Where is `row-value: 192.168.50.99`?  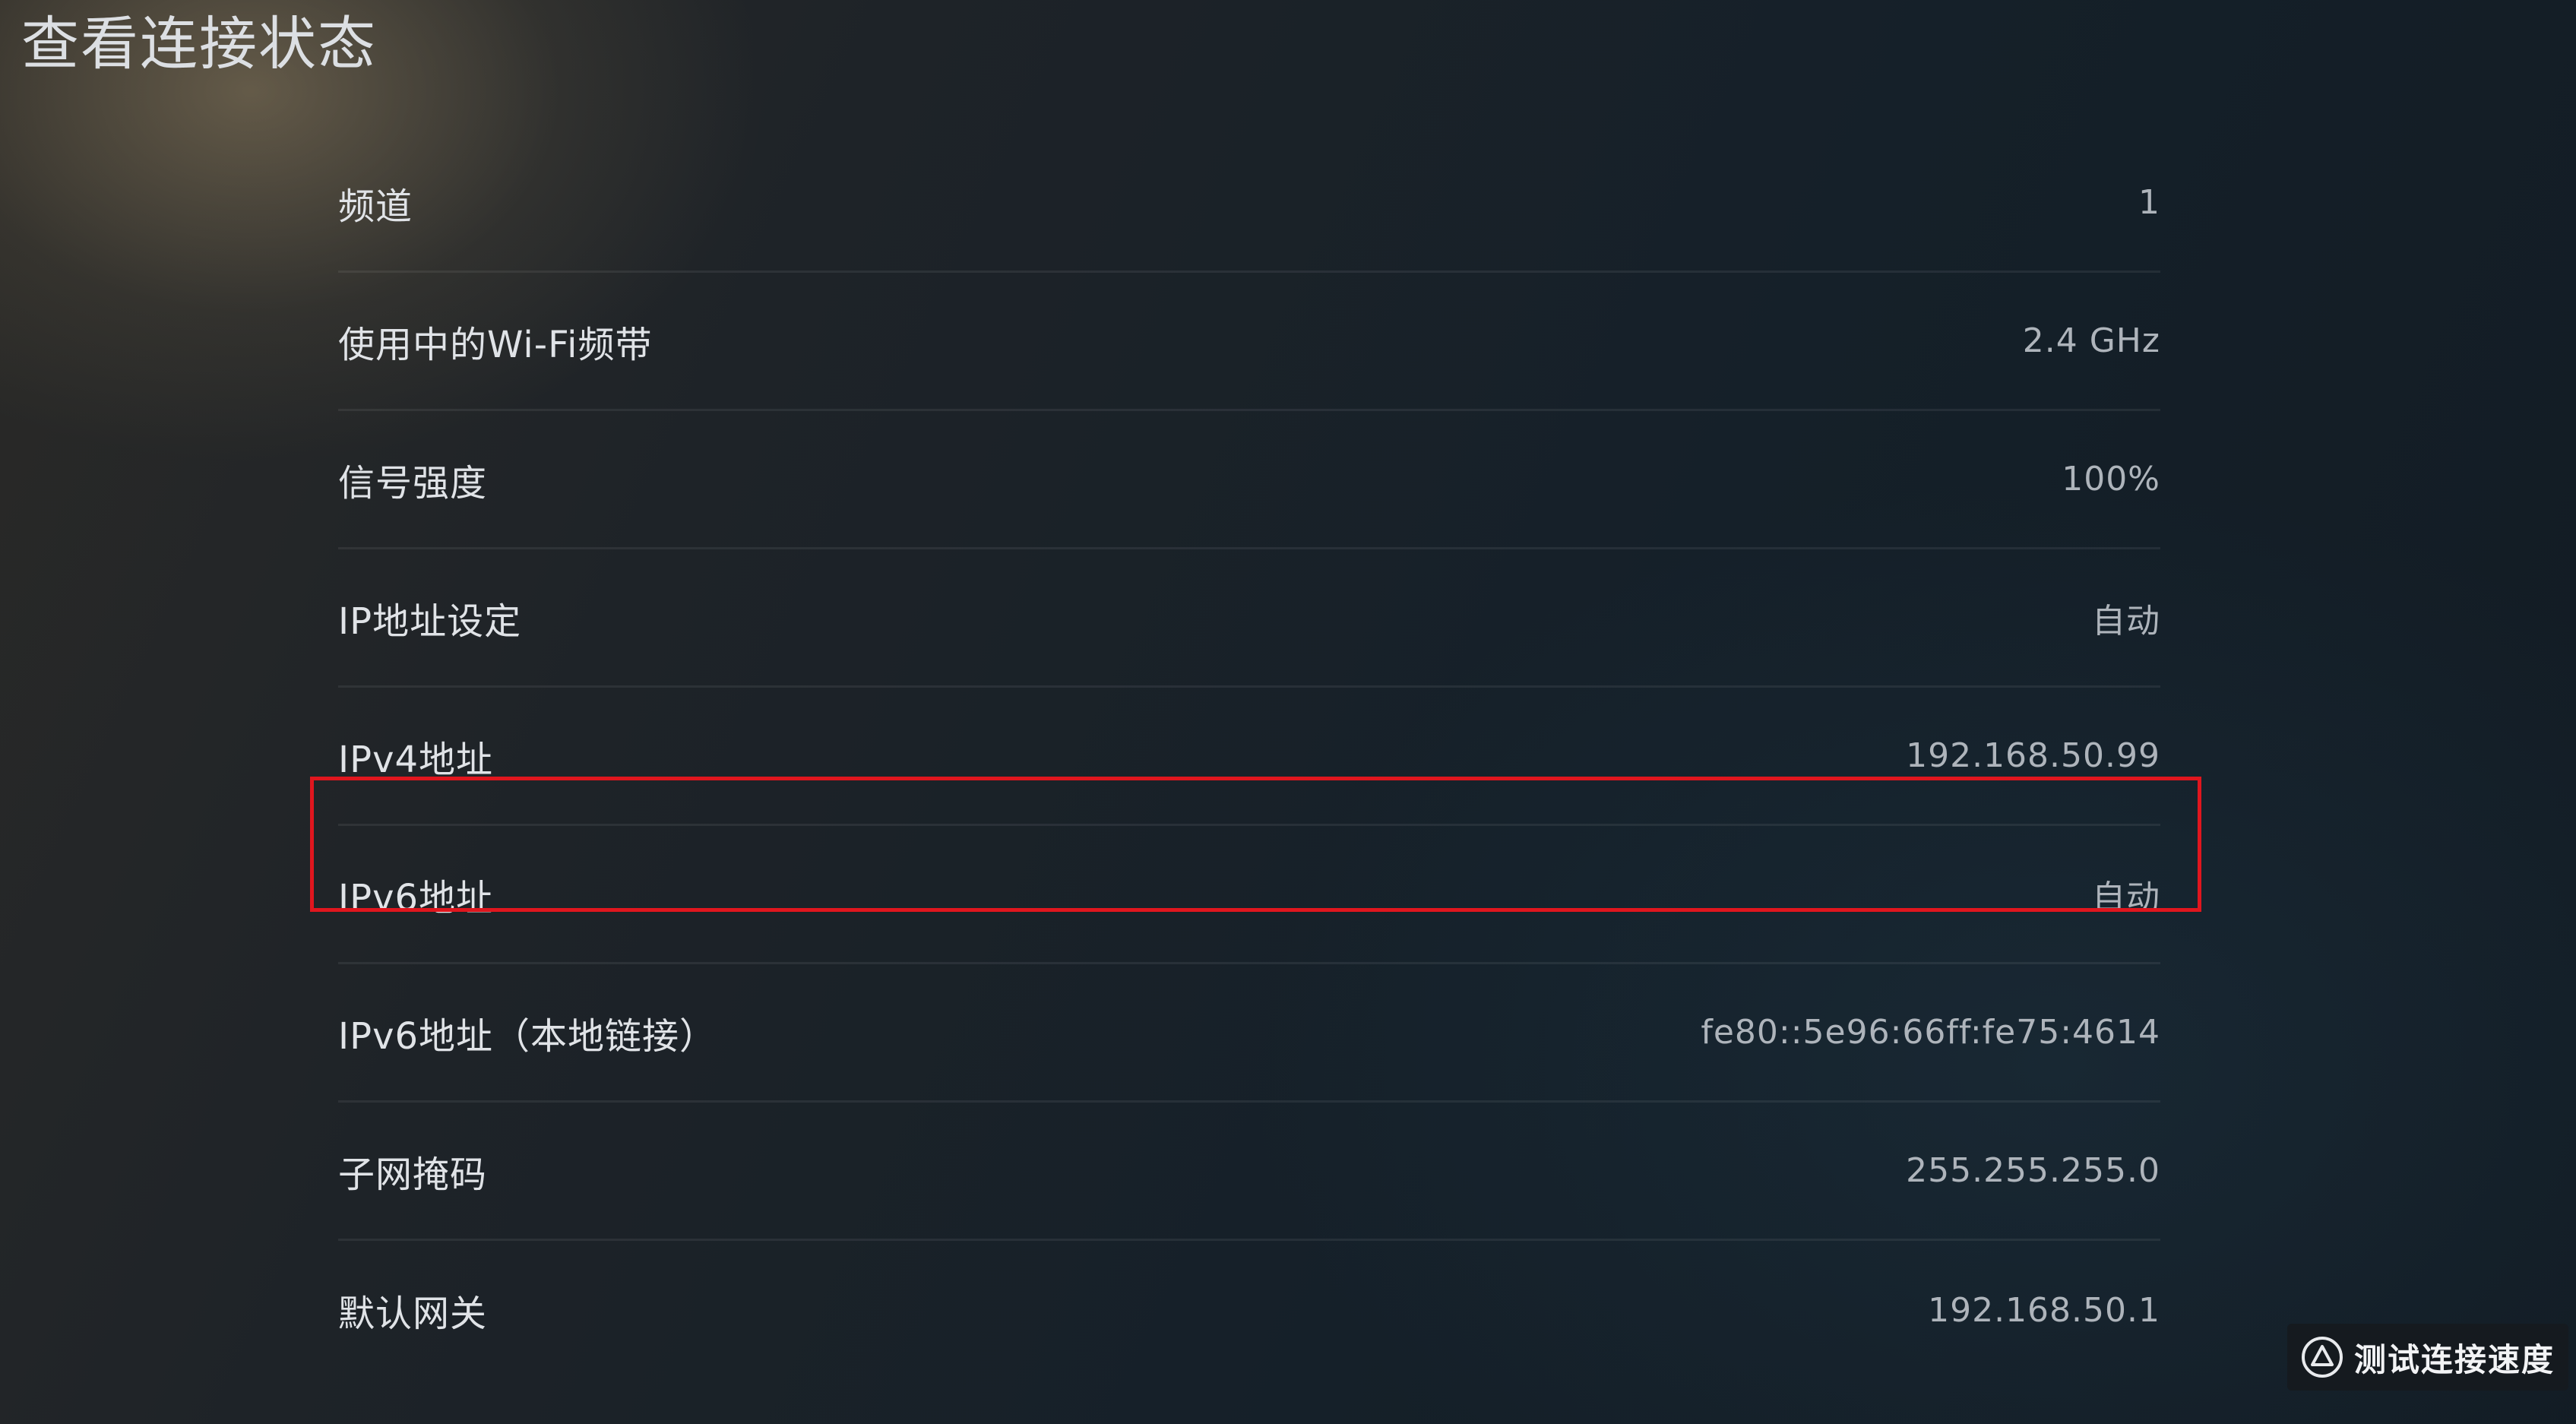 row-value: 192.168.50.99 is located at coordinates (2033, 756).